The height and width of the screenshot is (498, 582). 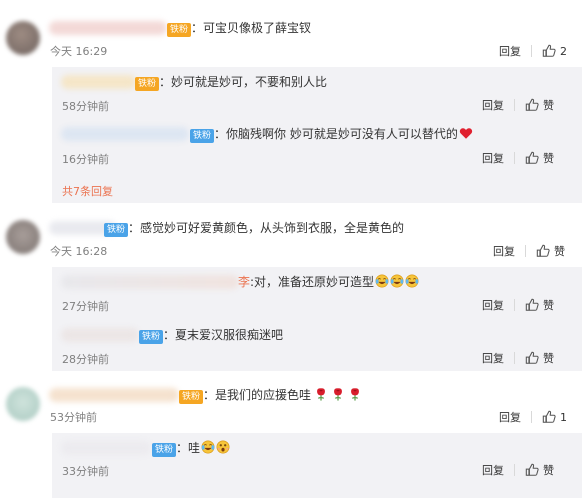 What do you see at coordinates (87, 191) in the screenshot?
I see `expand-replies-link: 共7条回复` at bounding box center [87, 191].